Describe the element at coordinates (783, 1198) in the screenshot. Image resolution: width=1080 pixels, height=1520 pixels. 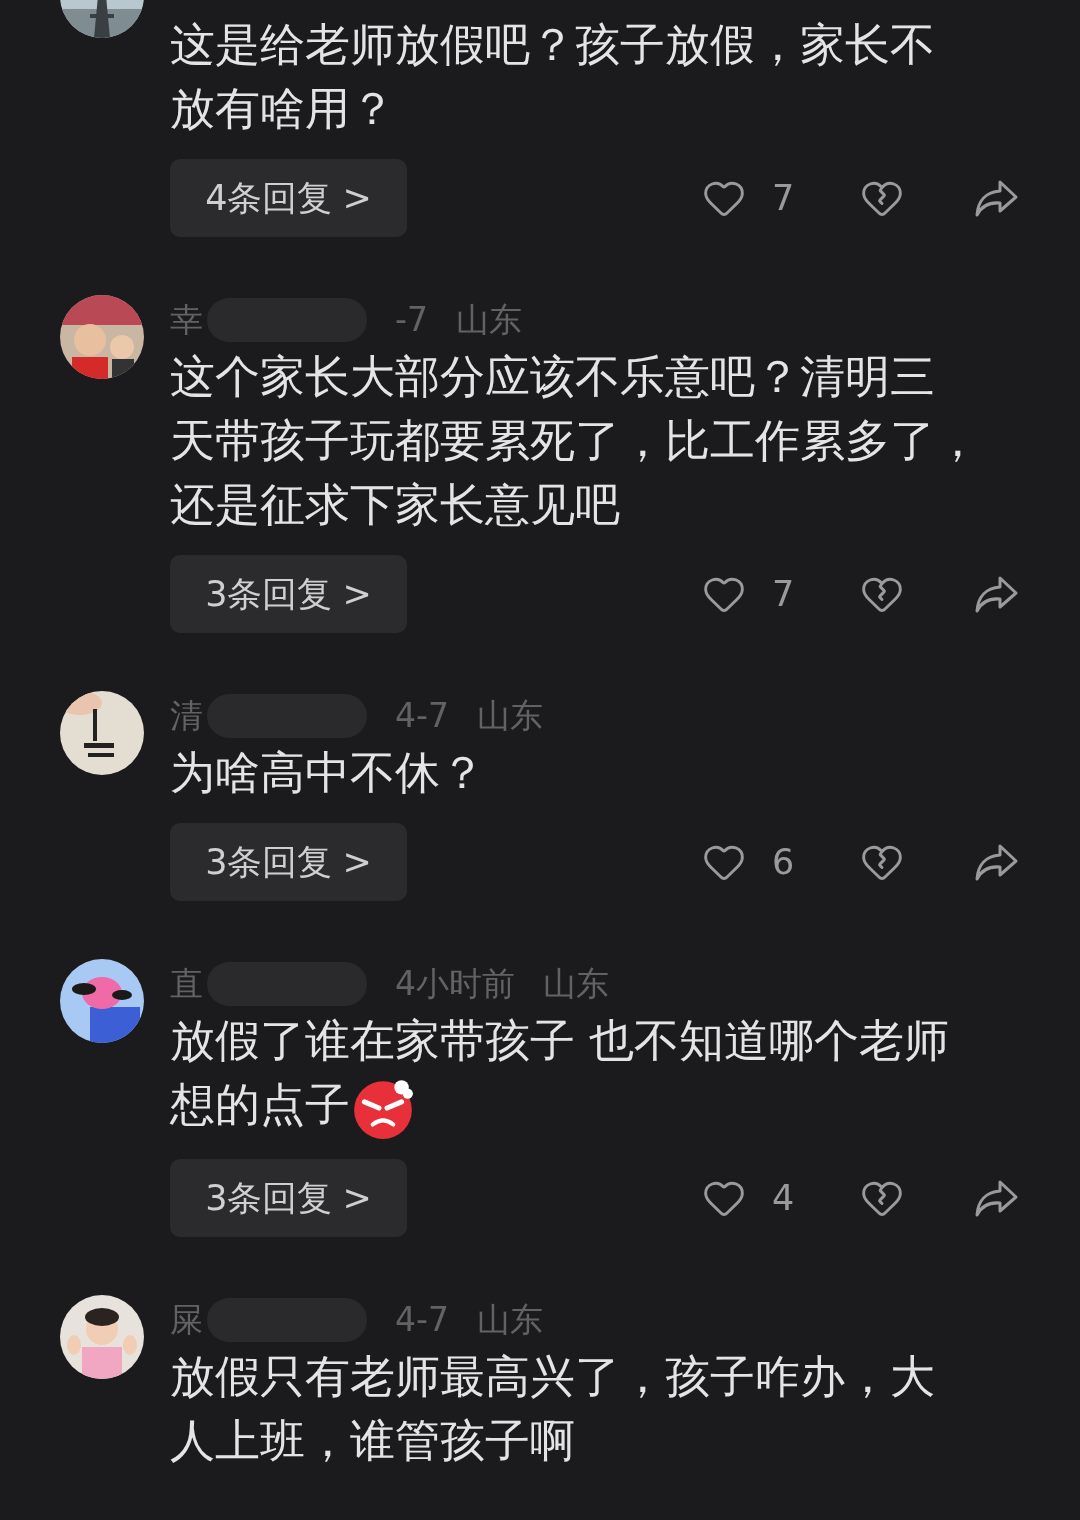
I see `like-count: 4` at that location.